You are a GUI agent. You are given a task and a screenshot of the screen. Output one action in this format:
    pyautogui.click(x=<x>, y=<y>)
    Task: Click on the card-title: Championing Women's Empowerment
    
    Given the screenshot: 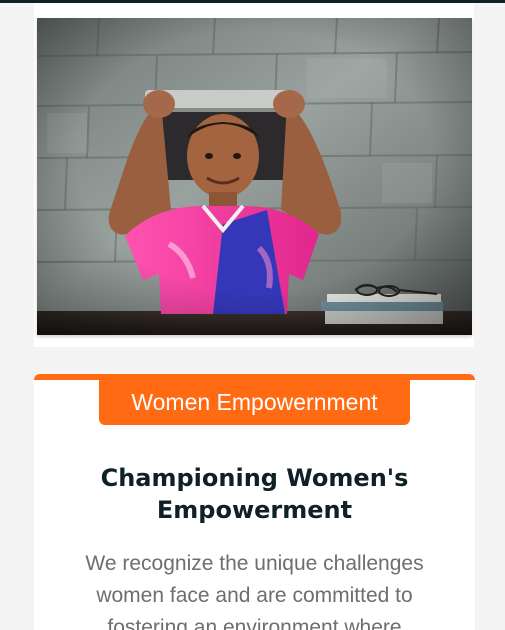 What is the action you would take?
    pyautogui.click(x=254, y=494)
    